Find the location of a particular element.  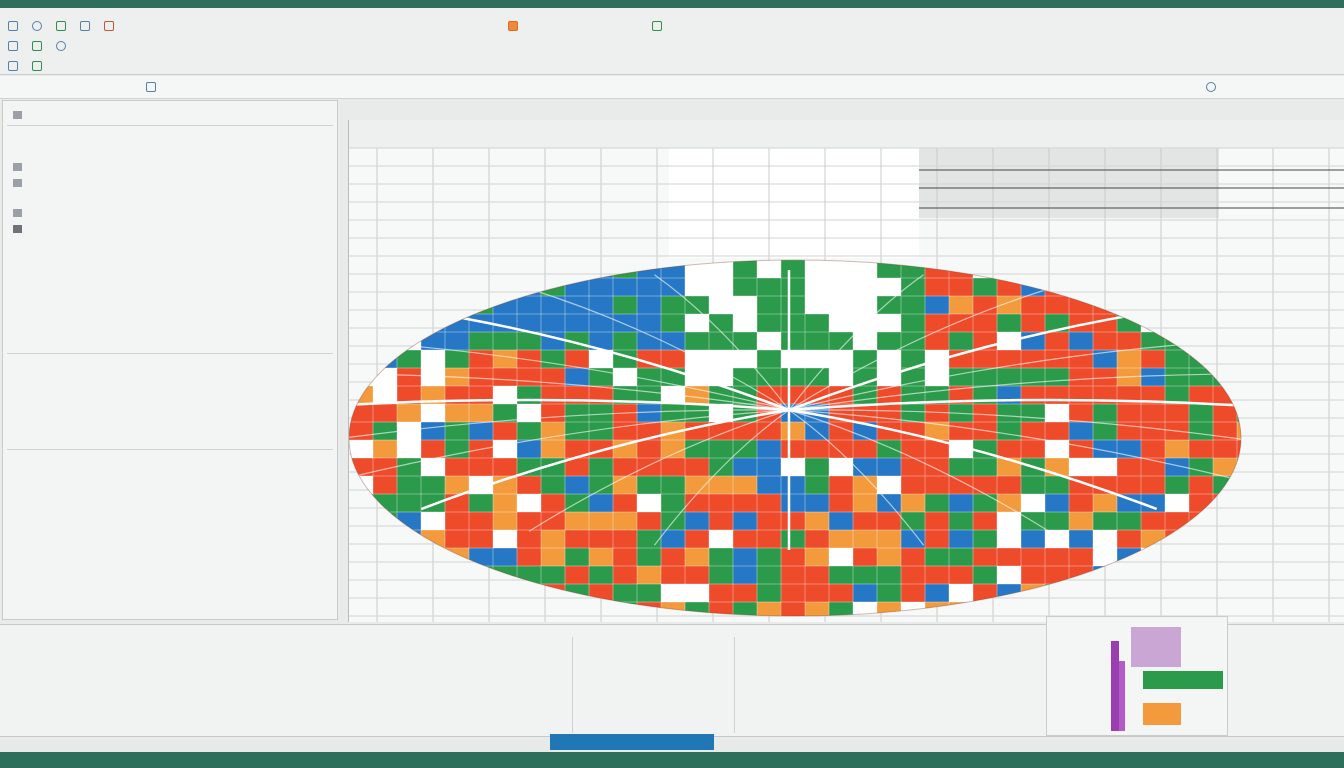

divider is located at coordinates (734, 685).